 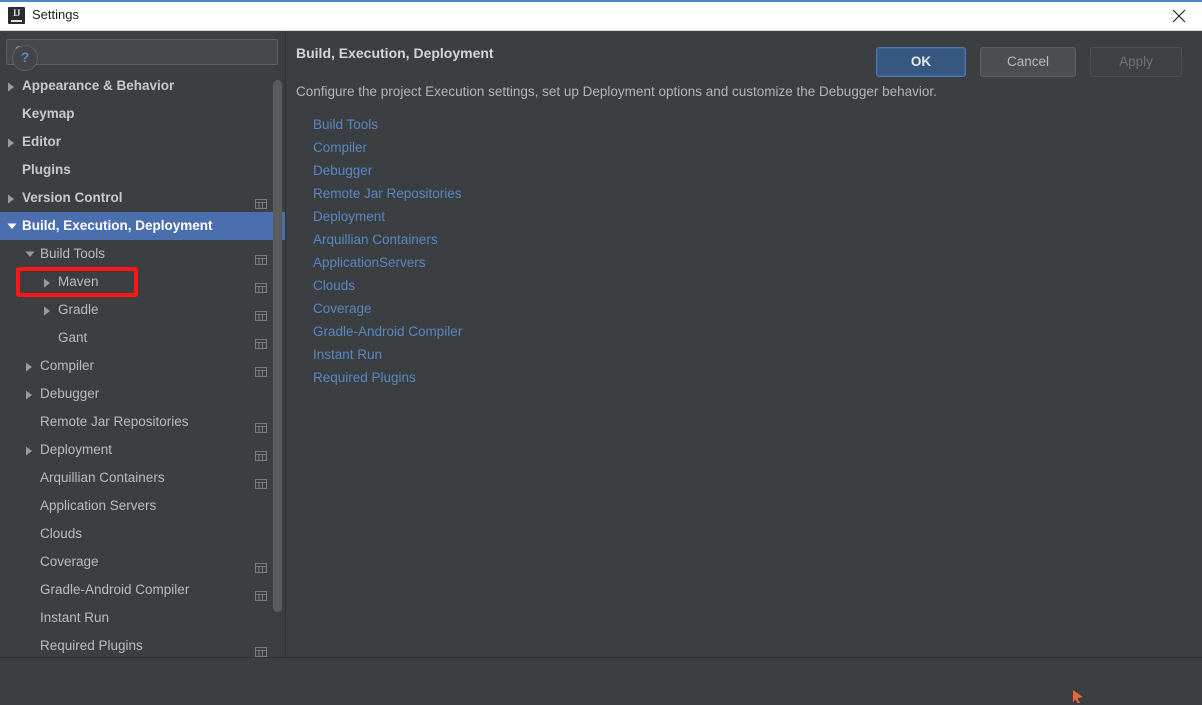 I want to click on sidebar-item-arquillian-containers: Arquillian Containers, so click(x=142, y=478).